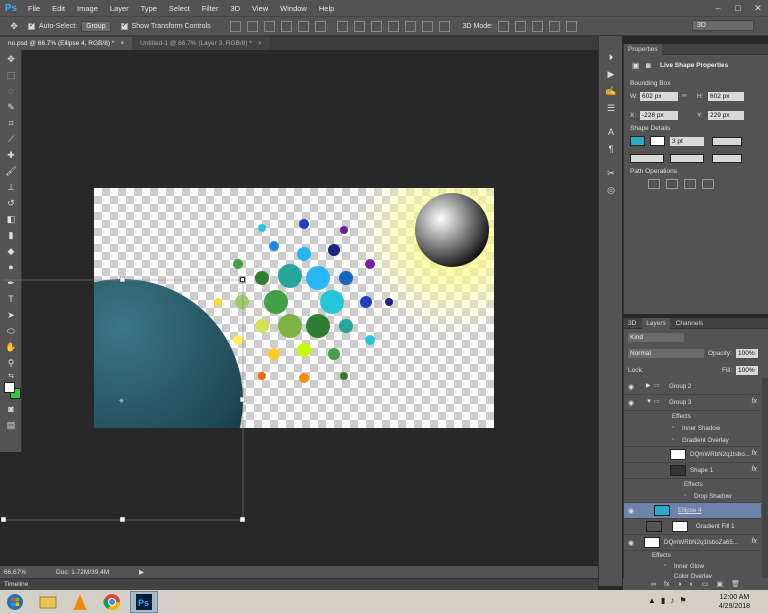 The image size is (768, 614). Describe the element at coordinates (672, 600) in the screenshot. I see `volume-icon: ♪` at that location.